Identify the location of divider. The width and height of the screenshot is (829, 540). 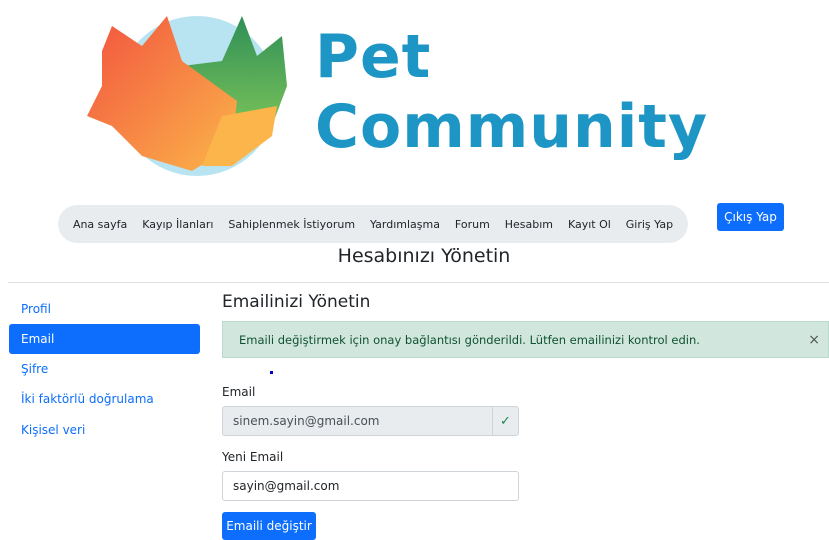
(418, 282).